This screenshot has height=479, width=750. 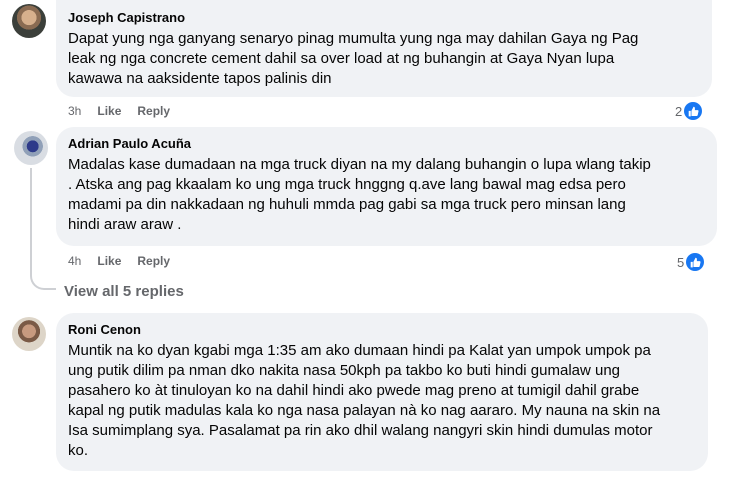 I want to click on reaction-summary: 2, so click(x=689, y=111).